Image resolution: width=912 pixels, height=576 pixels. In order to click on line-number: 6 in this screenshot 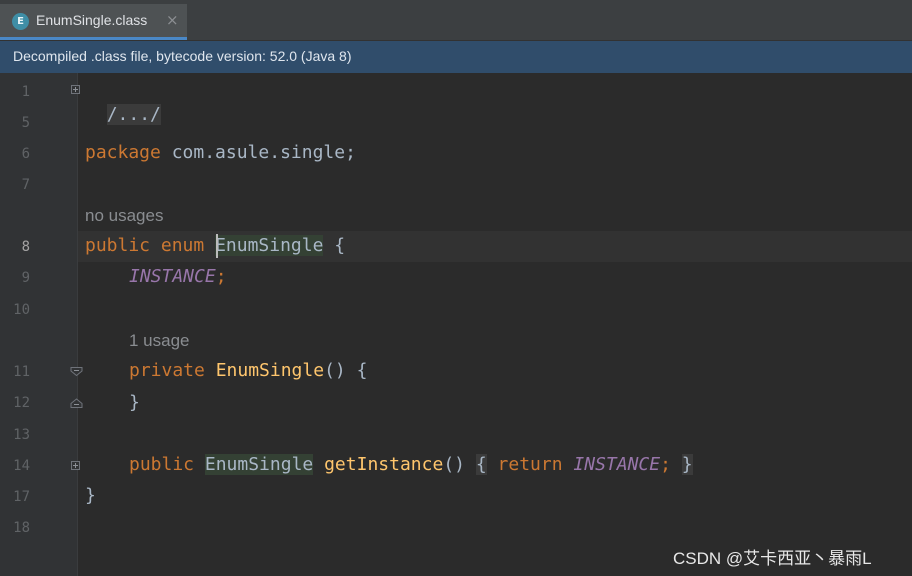, I will do `click(25, 154)`.